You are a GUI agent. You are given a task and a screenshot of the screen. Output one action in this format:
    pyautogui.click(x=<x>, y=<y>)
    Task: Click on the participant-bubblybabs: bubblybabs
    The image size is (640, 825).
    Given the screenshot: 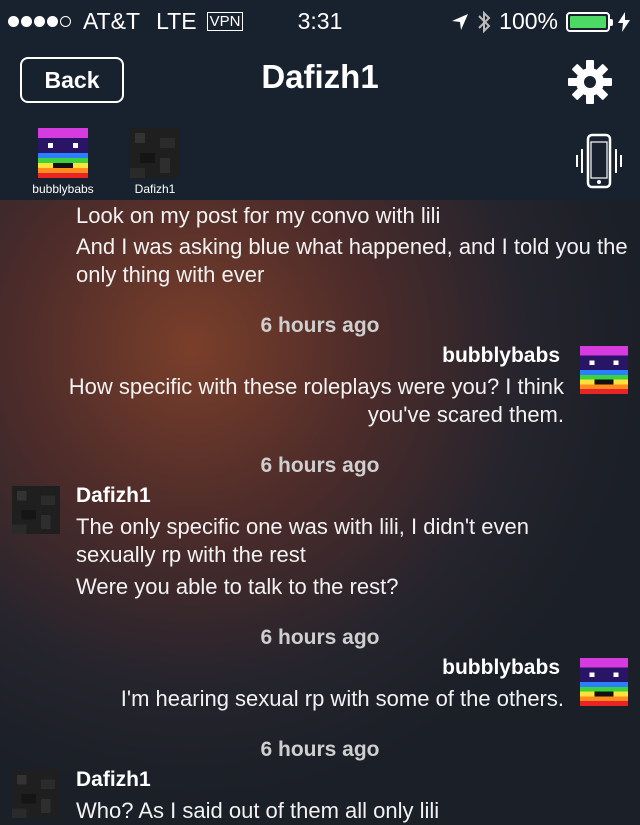 What is the action you would take?
    pyautogui.click(x=63, y=162)
    